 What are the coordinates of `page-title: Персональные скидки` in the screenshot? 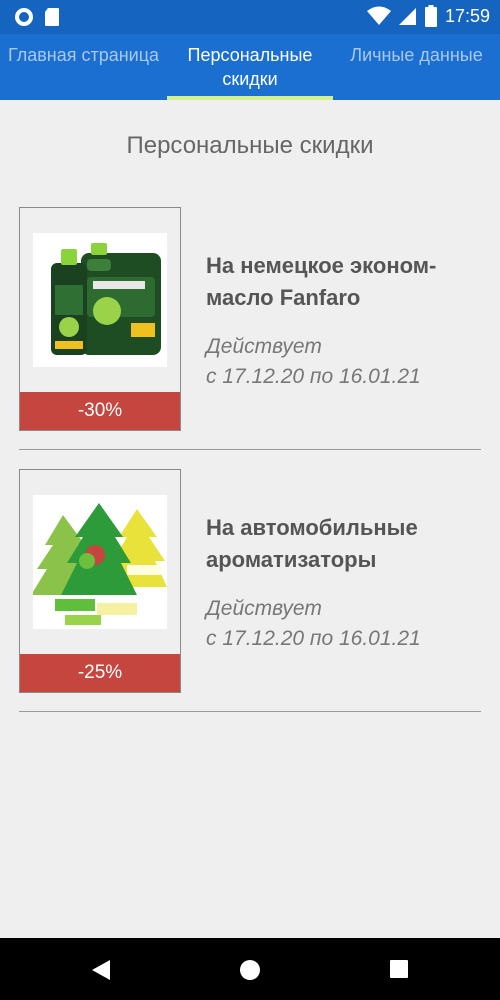 It's located at (250, 145).